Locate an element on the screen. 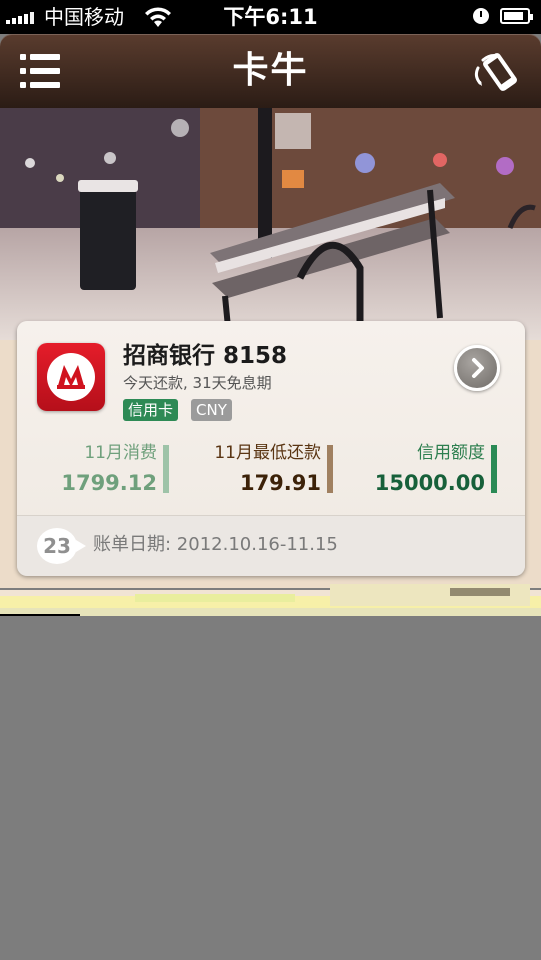 The height and width of the screenshot is (960, 541). card-type-badge: 信用卡 is located at coordinates (151, 410).